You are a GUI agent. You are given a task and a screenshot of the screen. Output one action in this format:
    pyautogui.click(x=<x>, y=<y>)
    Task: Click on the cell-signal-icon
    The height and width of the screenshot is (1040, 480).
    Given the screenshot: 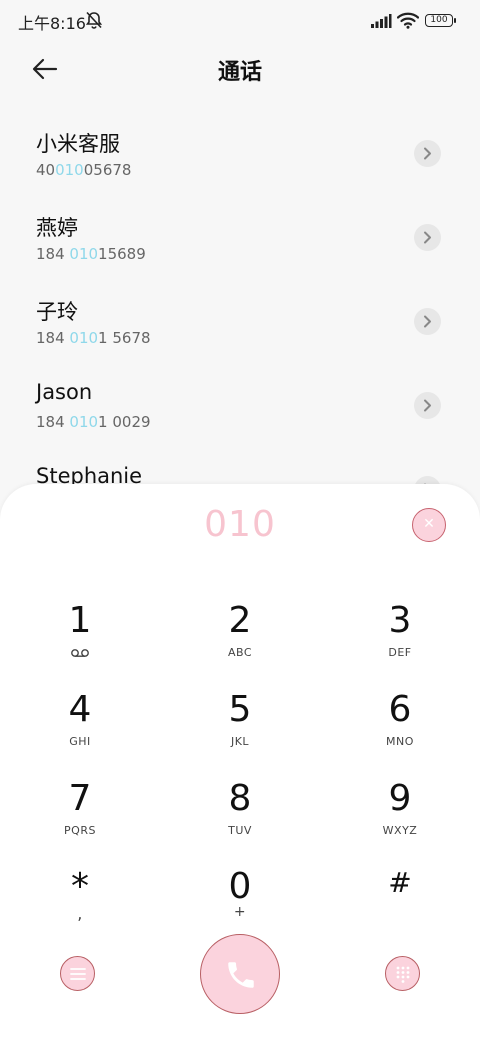 What is the action you would take?
    pyautogui.click(x=381, y=21)
    